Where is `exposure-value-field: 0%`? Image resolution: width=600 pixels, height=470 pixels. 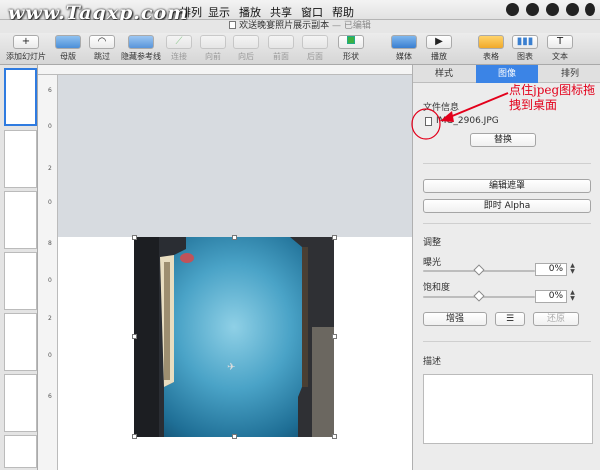
exposure-value-field: 0% is located at coordinates (551, 269).